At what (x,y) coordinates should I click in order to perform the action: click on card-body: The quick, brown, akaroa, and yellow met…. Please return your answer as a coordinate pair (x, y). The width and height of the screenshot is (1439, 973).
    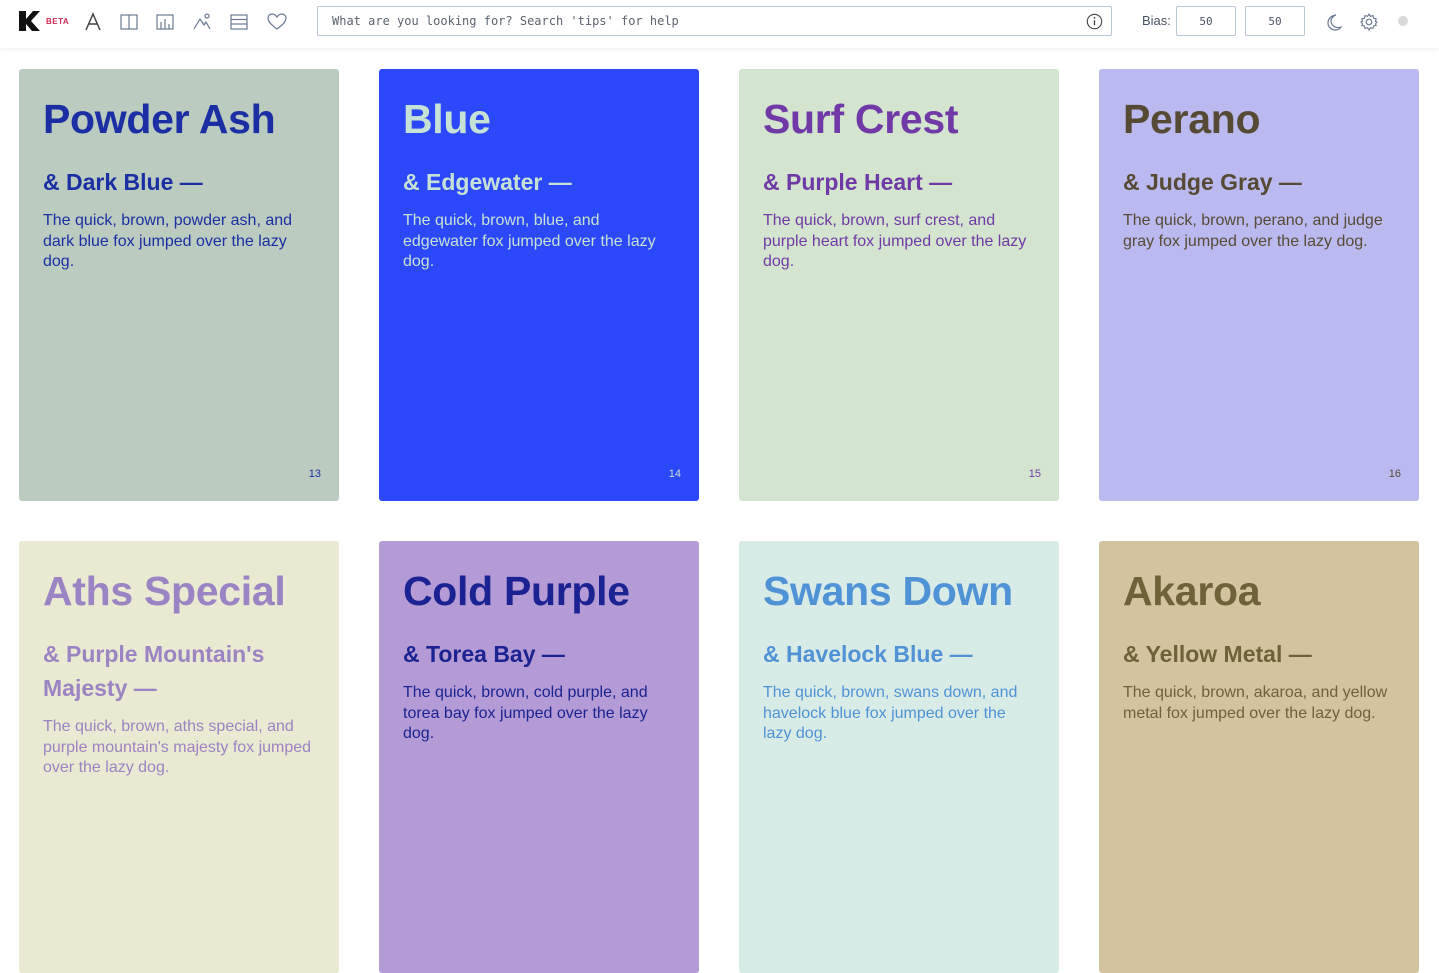
    Looking at the image, I should click on (1255, 703).